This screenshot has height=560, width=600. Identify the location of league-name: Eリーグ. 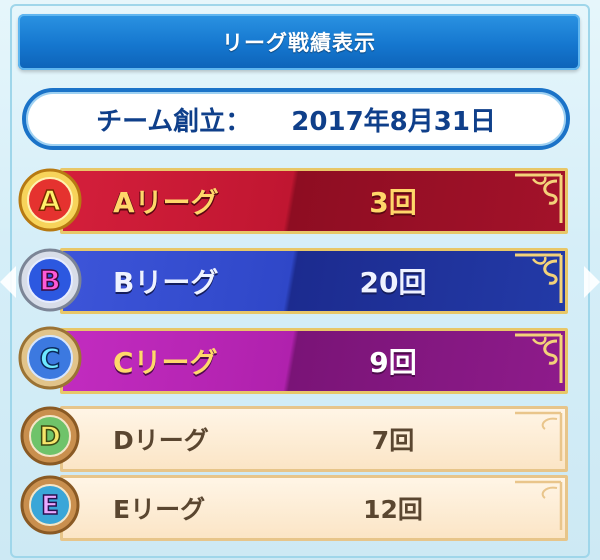
(159, 509).